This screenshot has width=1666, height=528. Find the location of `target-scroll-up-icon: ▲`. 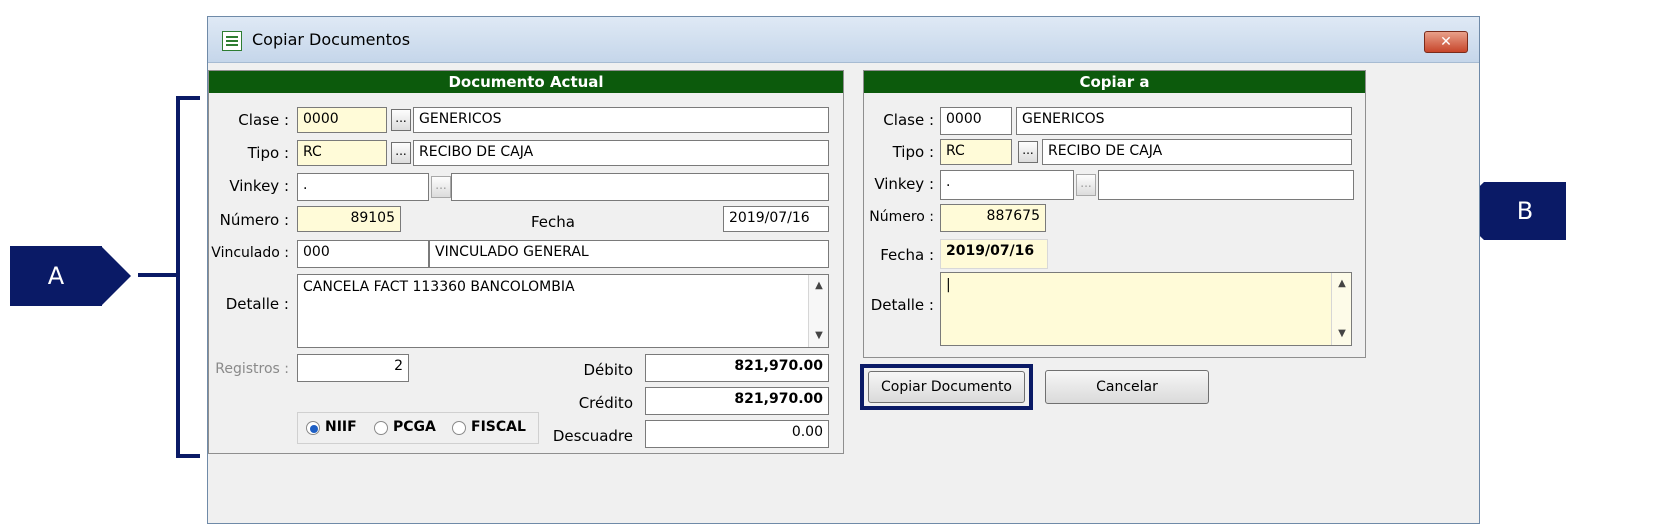

target-scroll-up-icon: ▲ is located at coordinates (1342, 284).